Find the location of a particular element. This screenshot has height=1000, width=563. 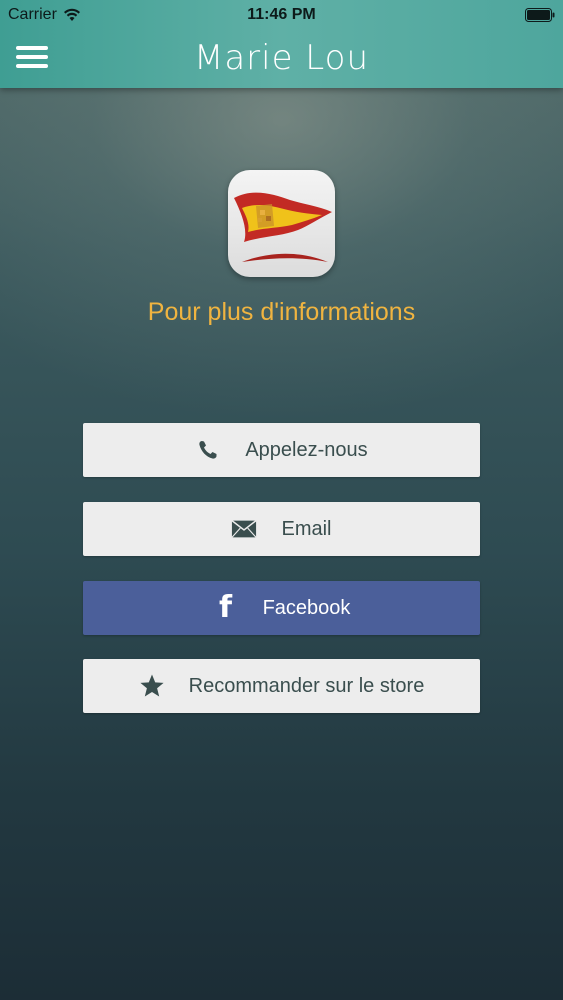

facebook-icon: f is located at coordinates (226, 607).